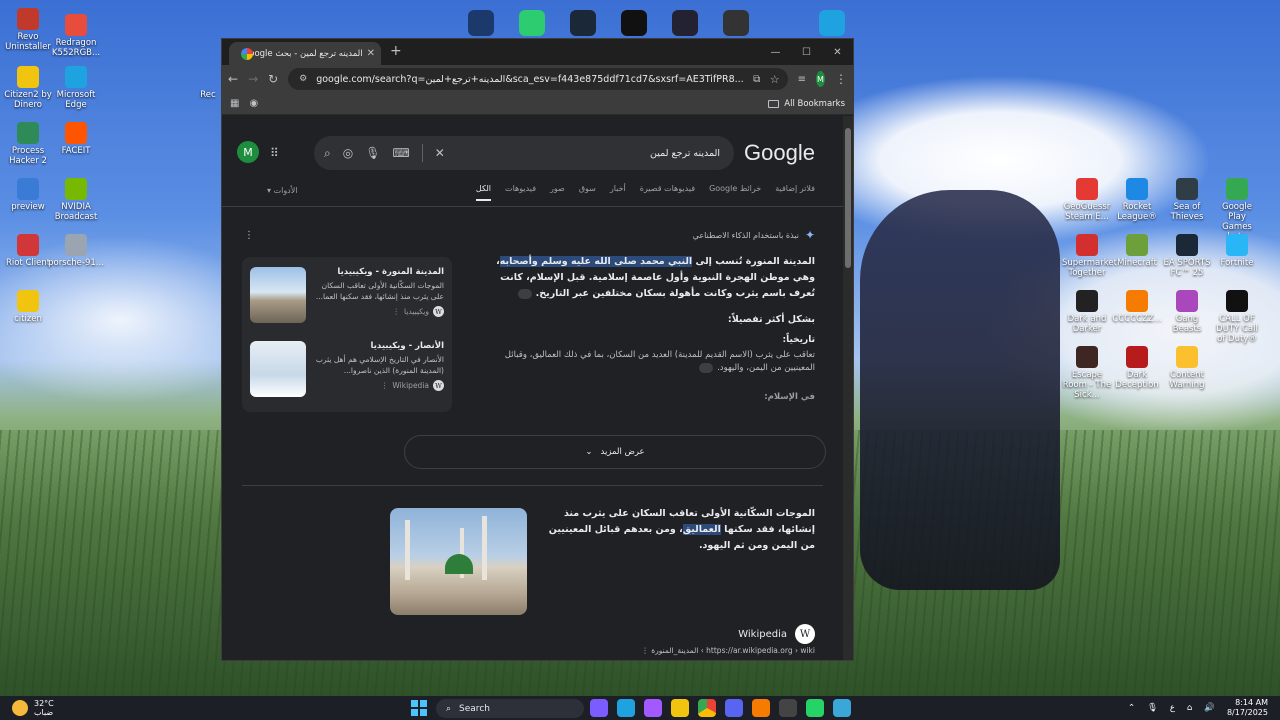 The height and width of the screenshot is (720, 1280). Describe the element at coordinates (510, 708) in the screenshot. I see `taskbar-search: ⌕ Search` at that location.